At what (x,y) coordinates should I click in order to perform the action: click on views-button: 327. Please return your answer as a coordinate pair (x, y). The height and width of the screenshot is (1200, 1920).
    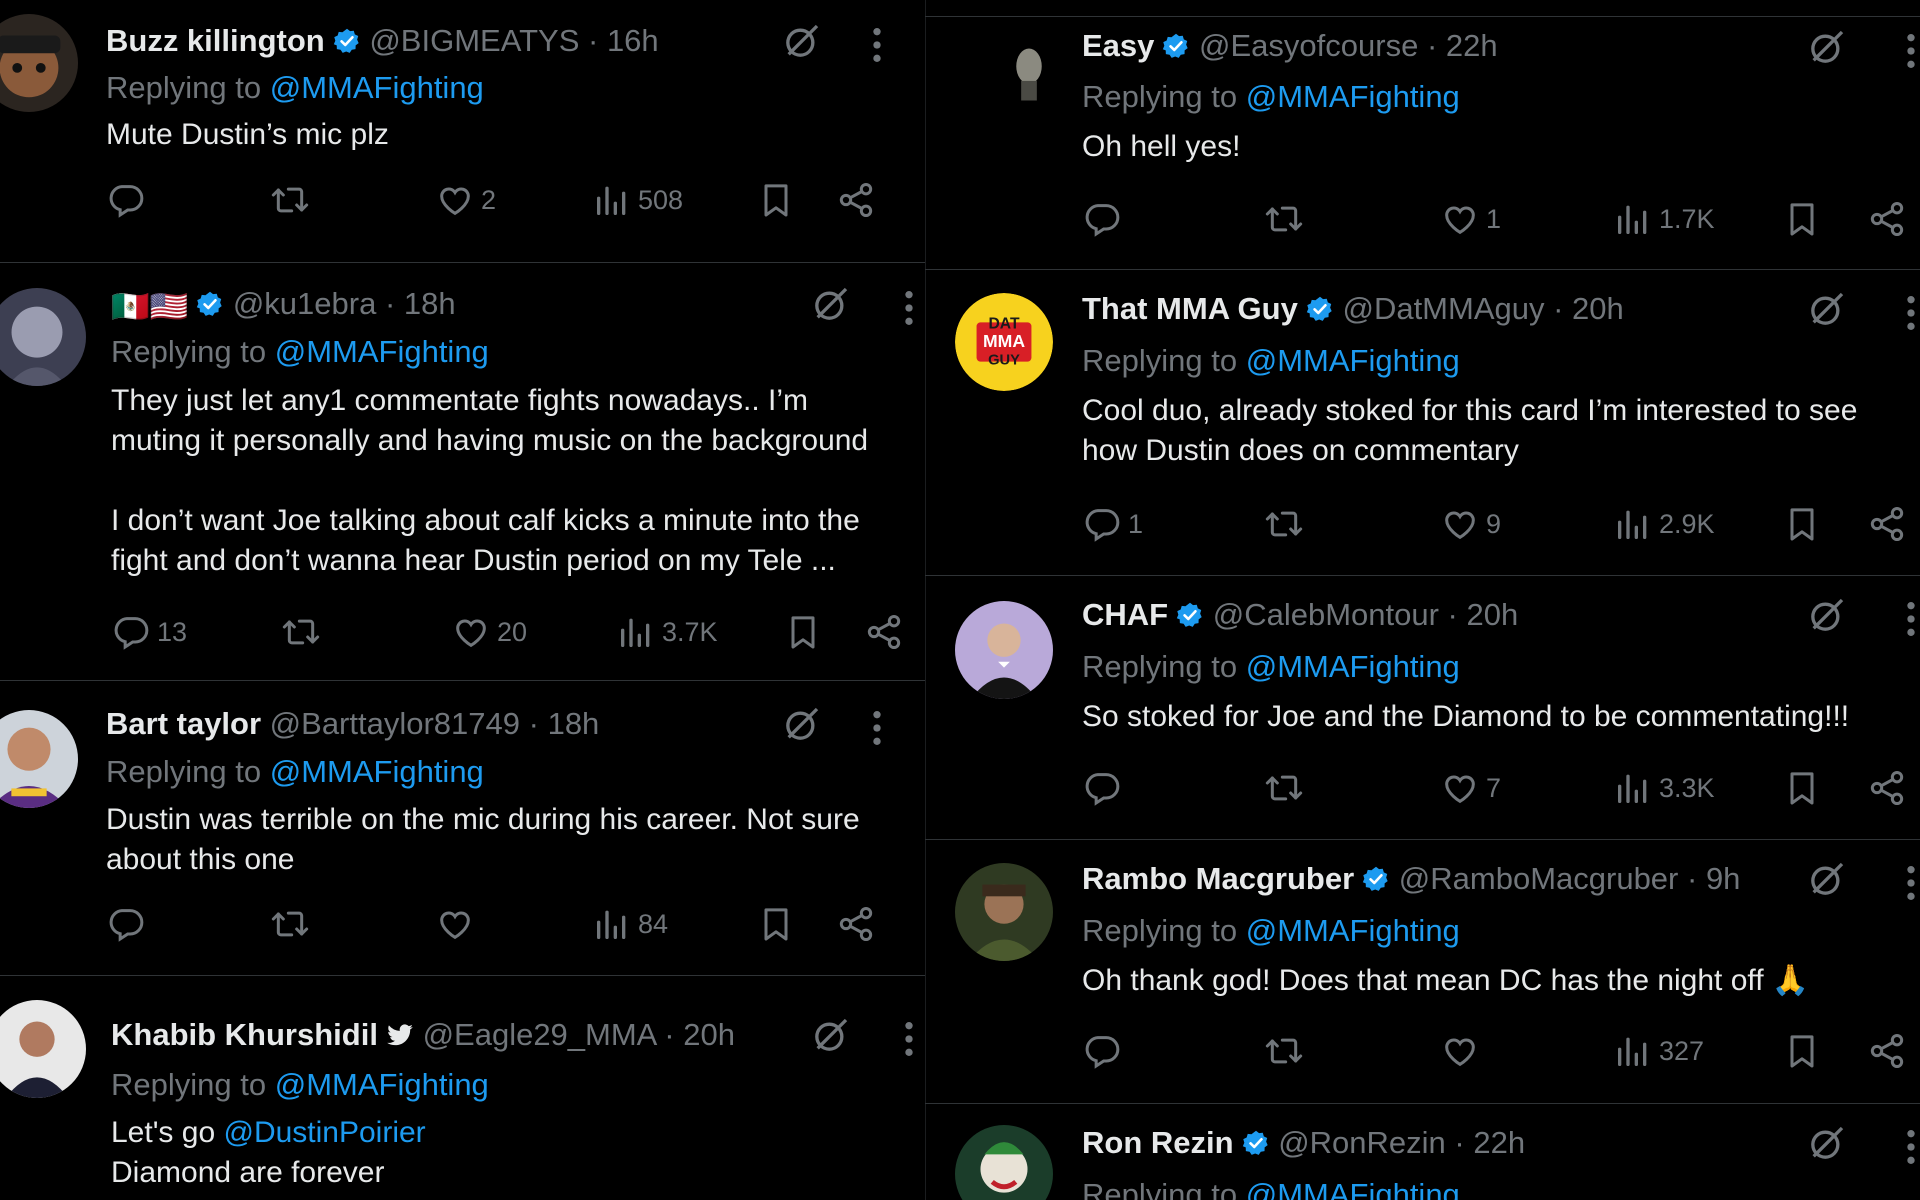
    Looking at the image, I should click on (1658, 1051).